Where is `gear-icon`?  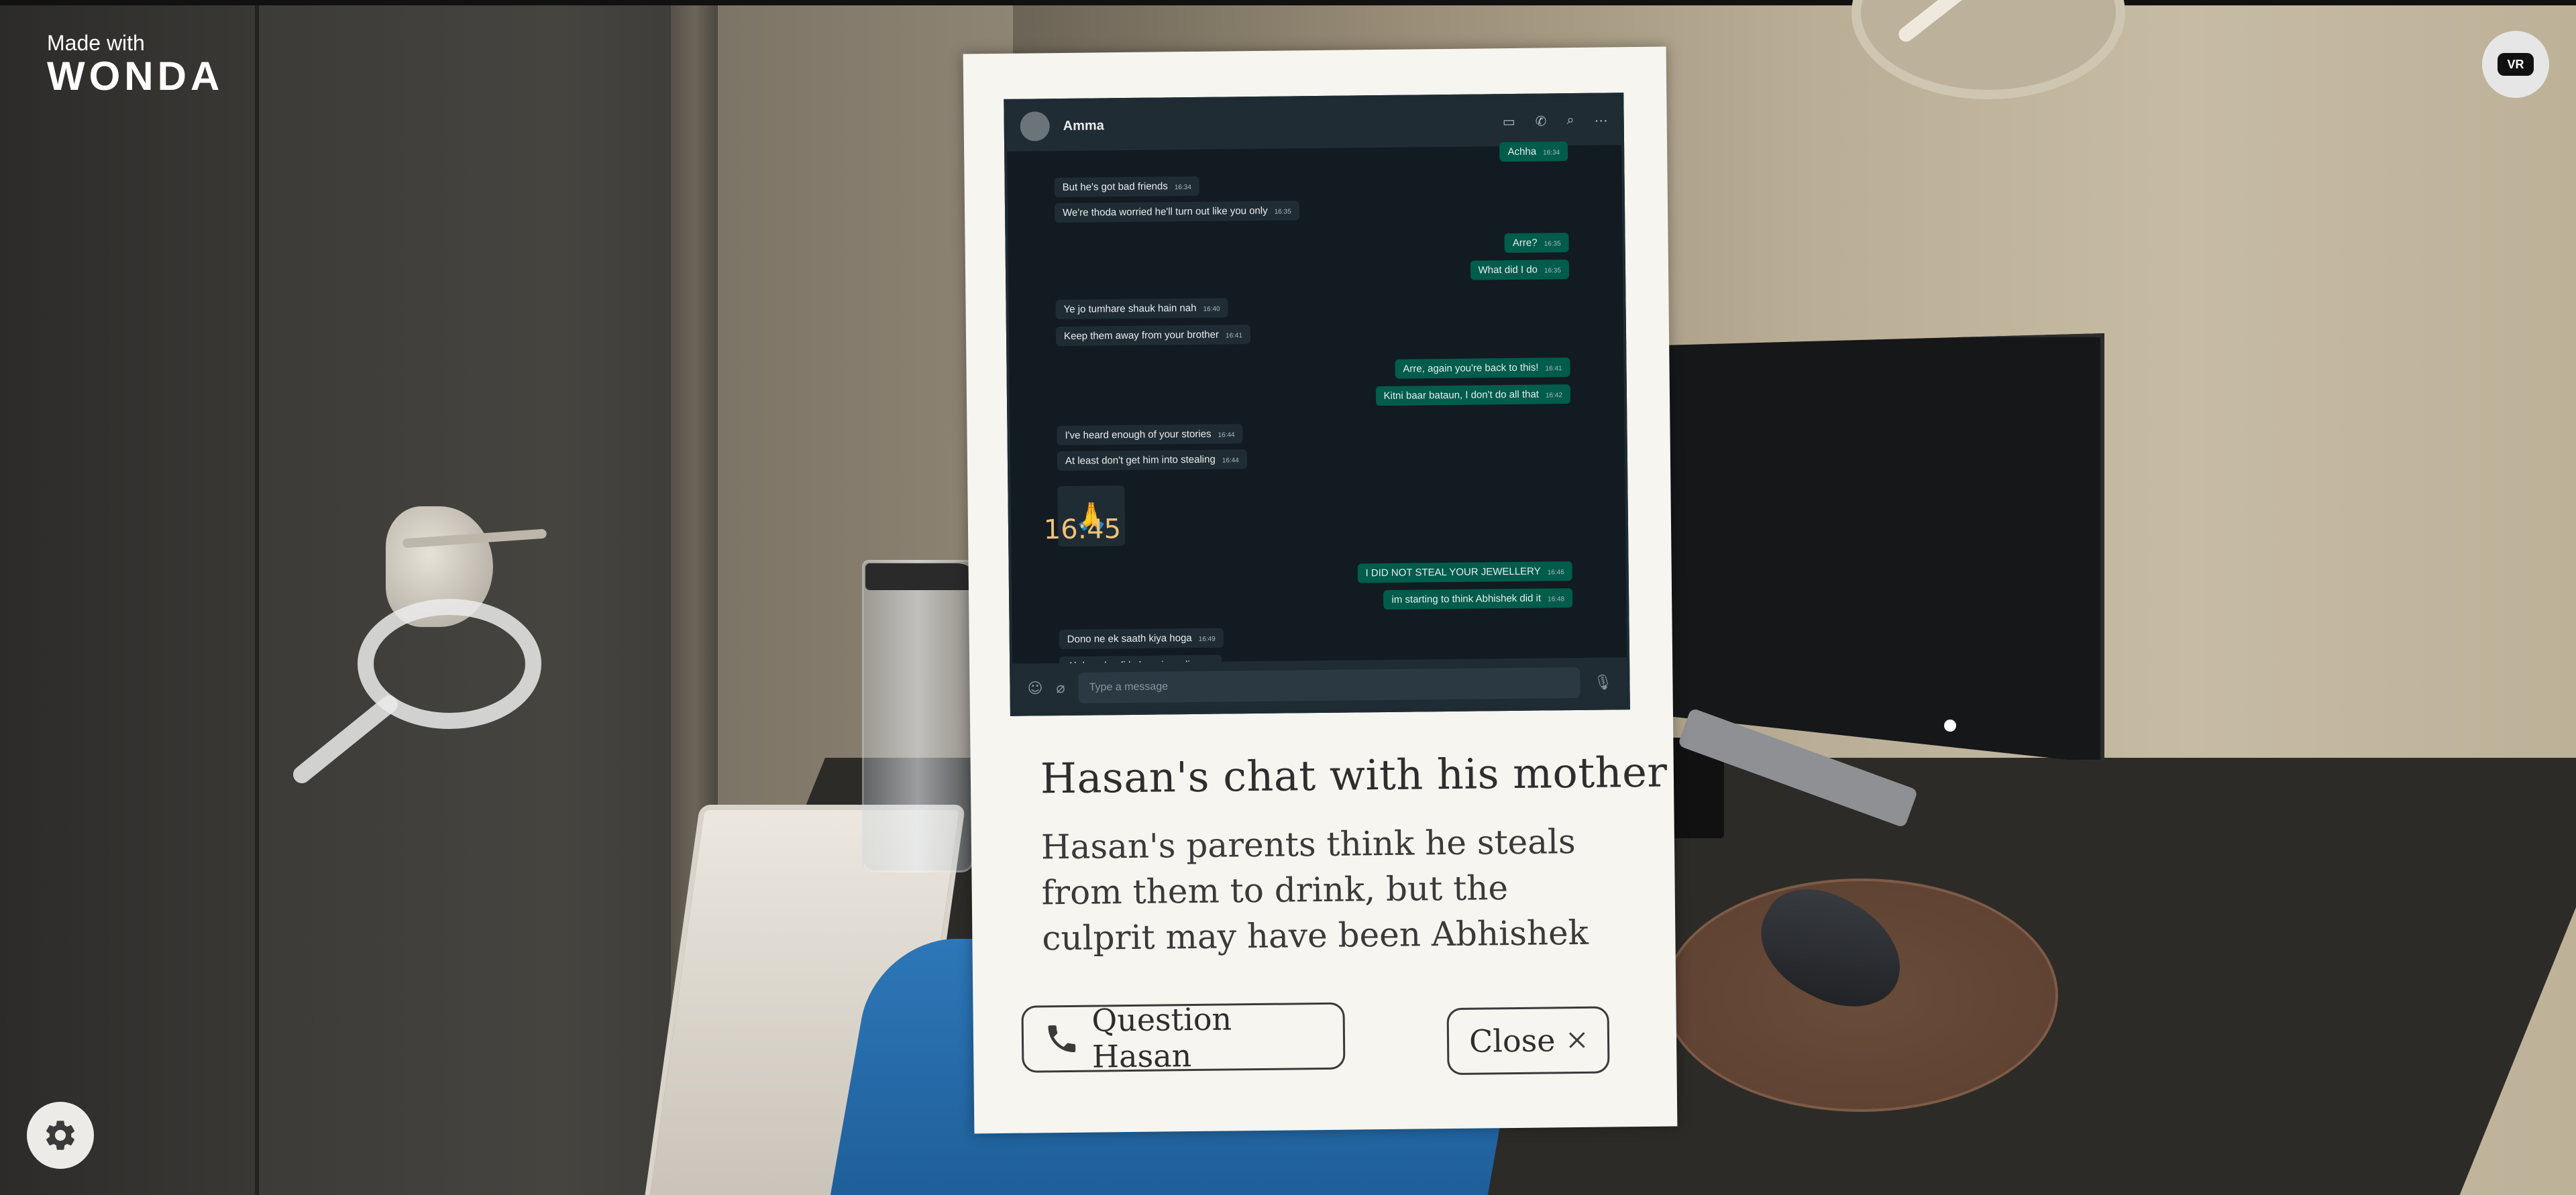 gear-icon is located at coordinates (60, 1135).